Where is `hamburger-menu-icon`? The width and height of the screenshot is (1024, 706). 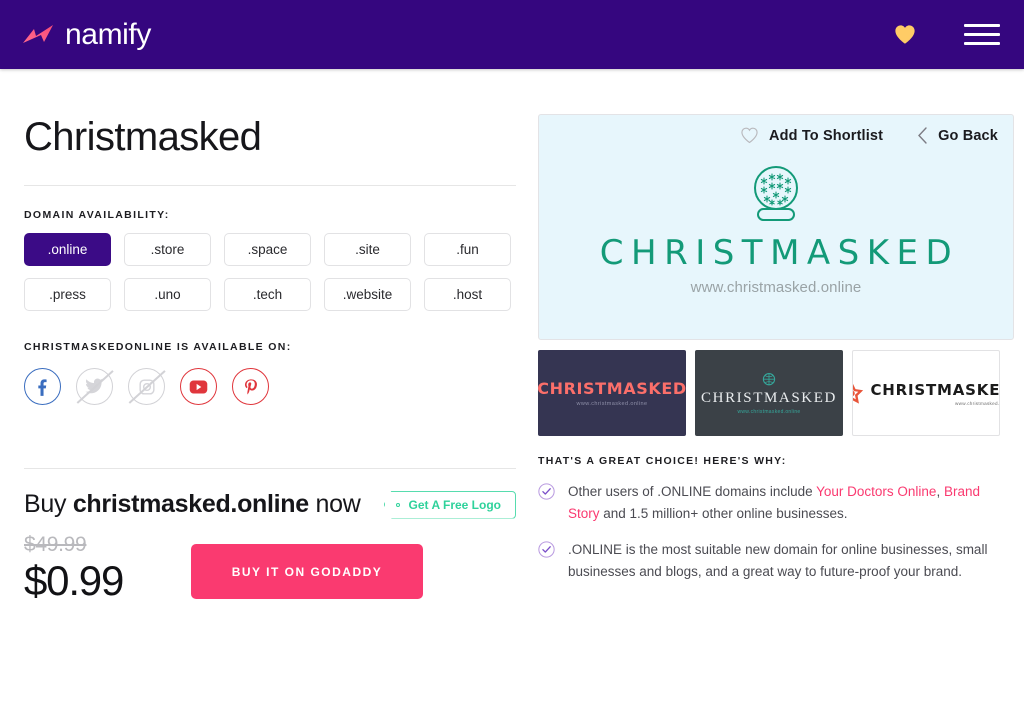
hamburger-menu-icon is located at coordinates (982, 34).